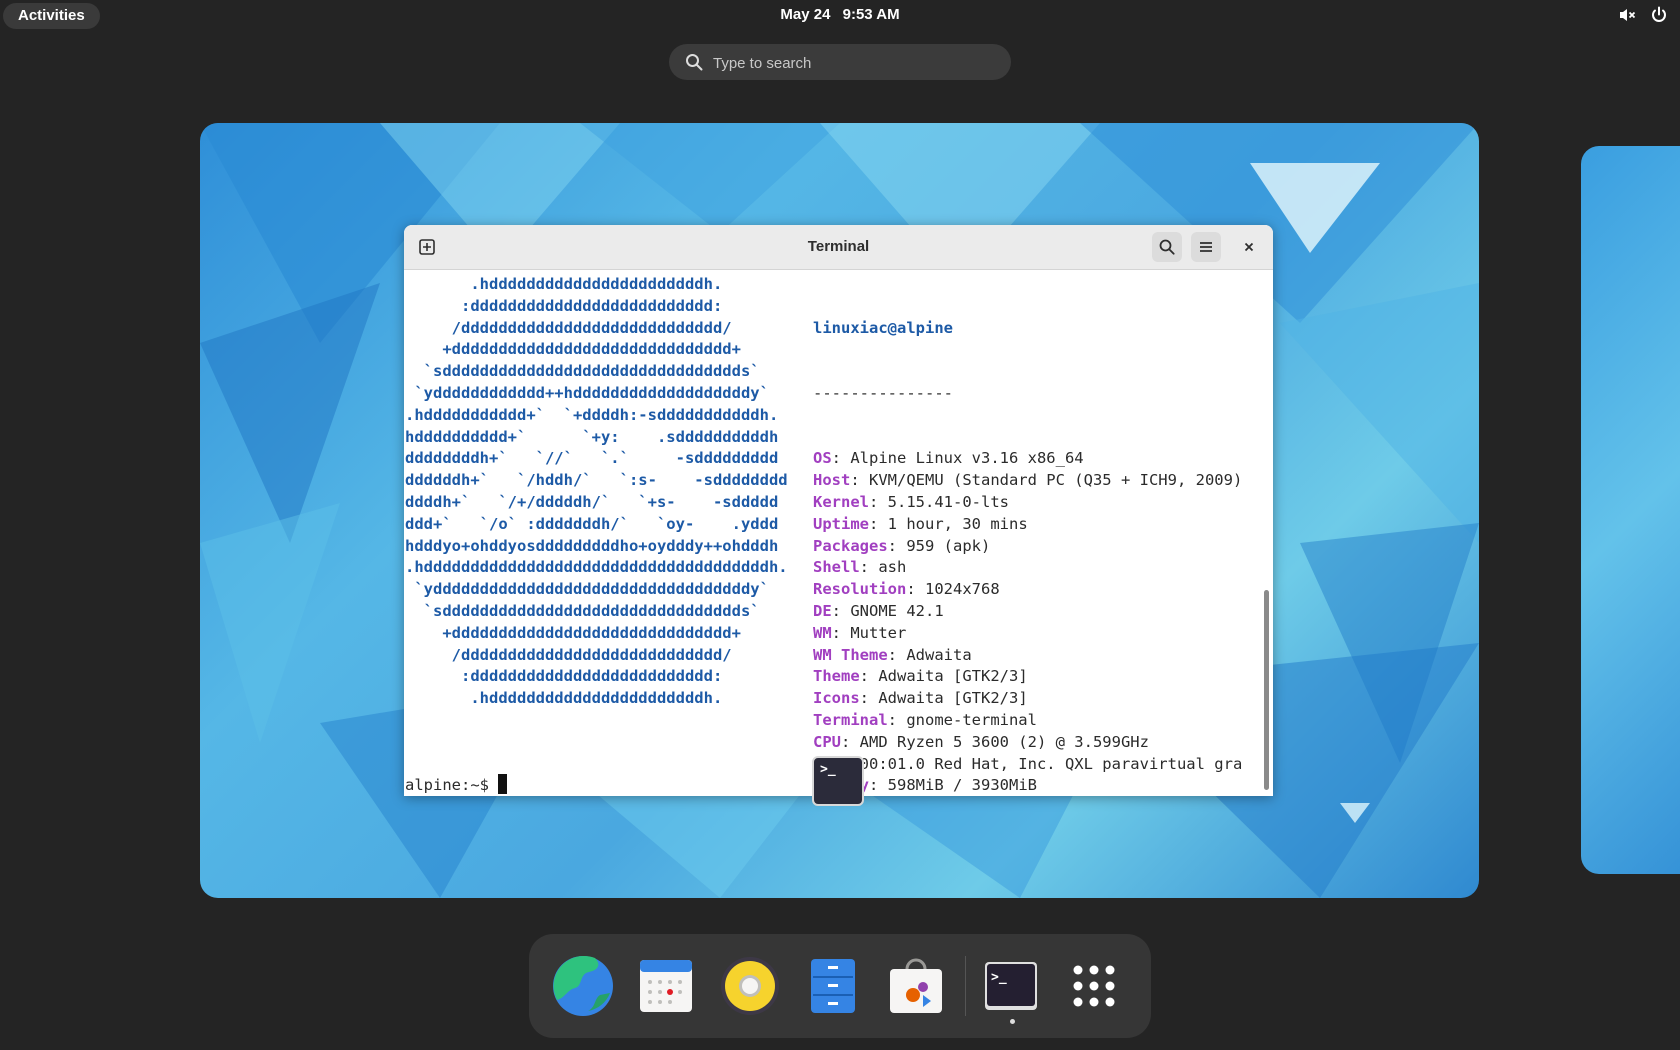 This screenshot has height=1050, width=1680. I want to click on info-line: WM: Mutter, so click(1027, 634).